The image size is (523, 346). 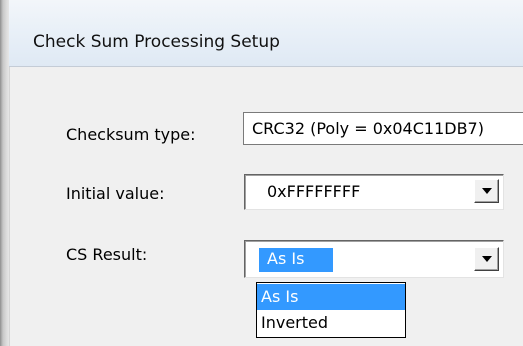 What do you see at coordinates (296, 260) in the screenshot?
I see `cs-result-selected-text: As Is` at bounding box center [296, 260].